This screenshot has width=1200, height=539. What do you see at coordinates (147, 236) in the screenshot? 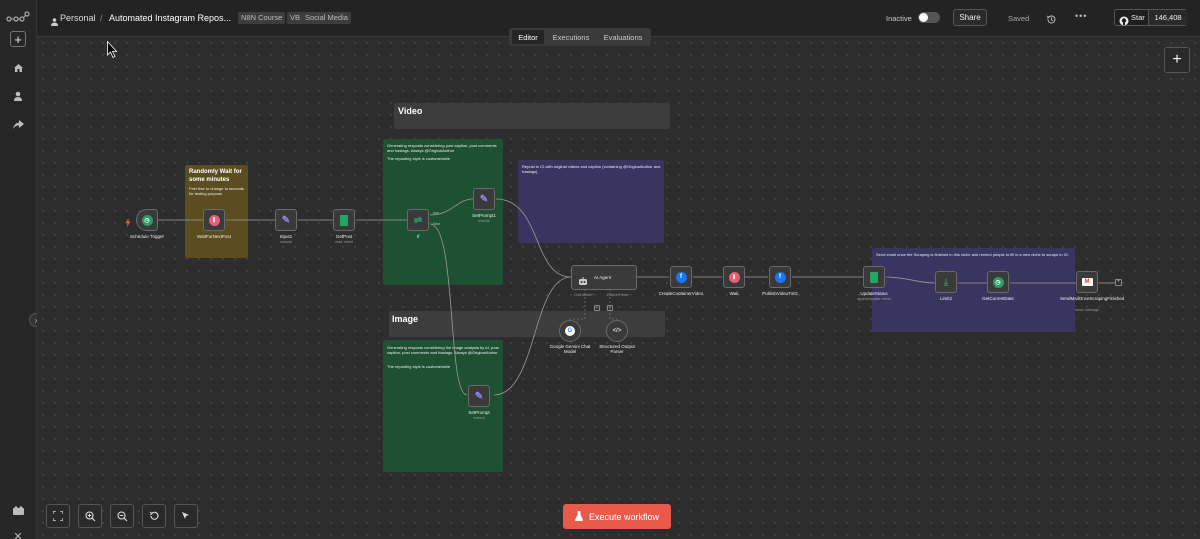
I see `node-schedule-label: Schedule Trigger` at bounding box center [147, 236].